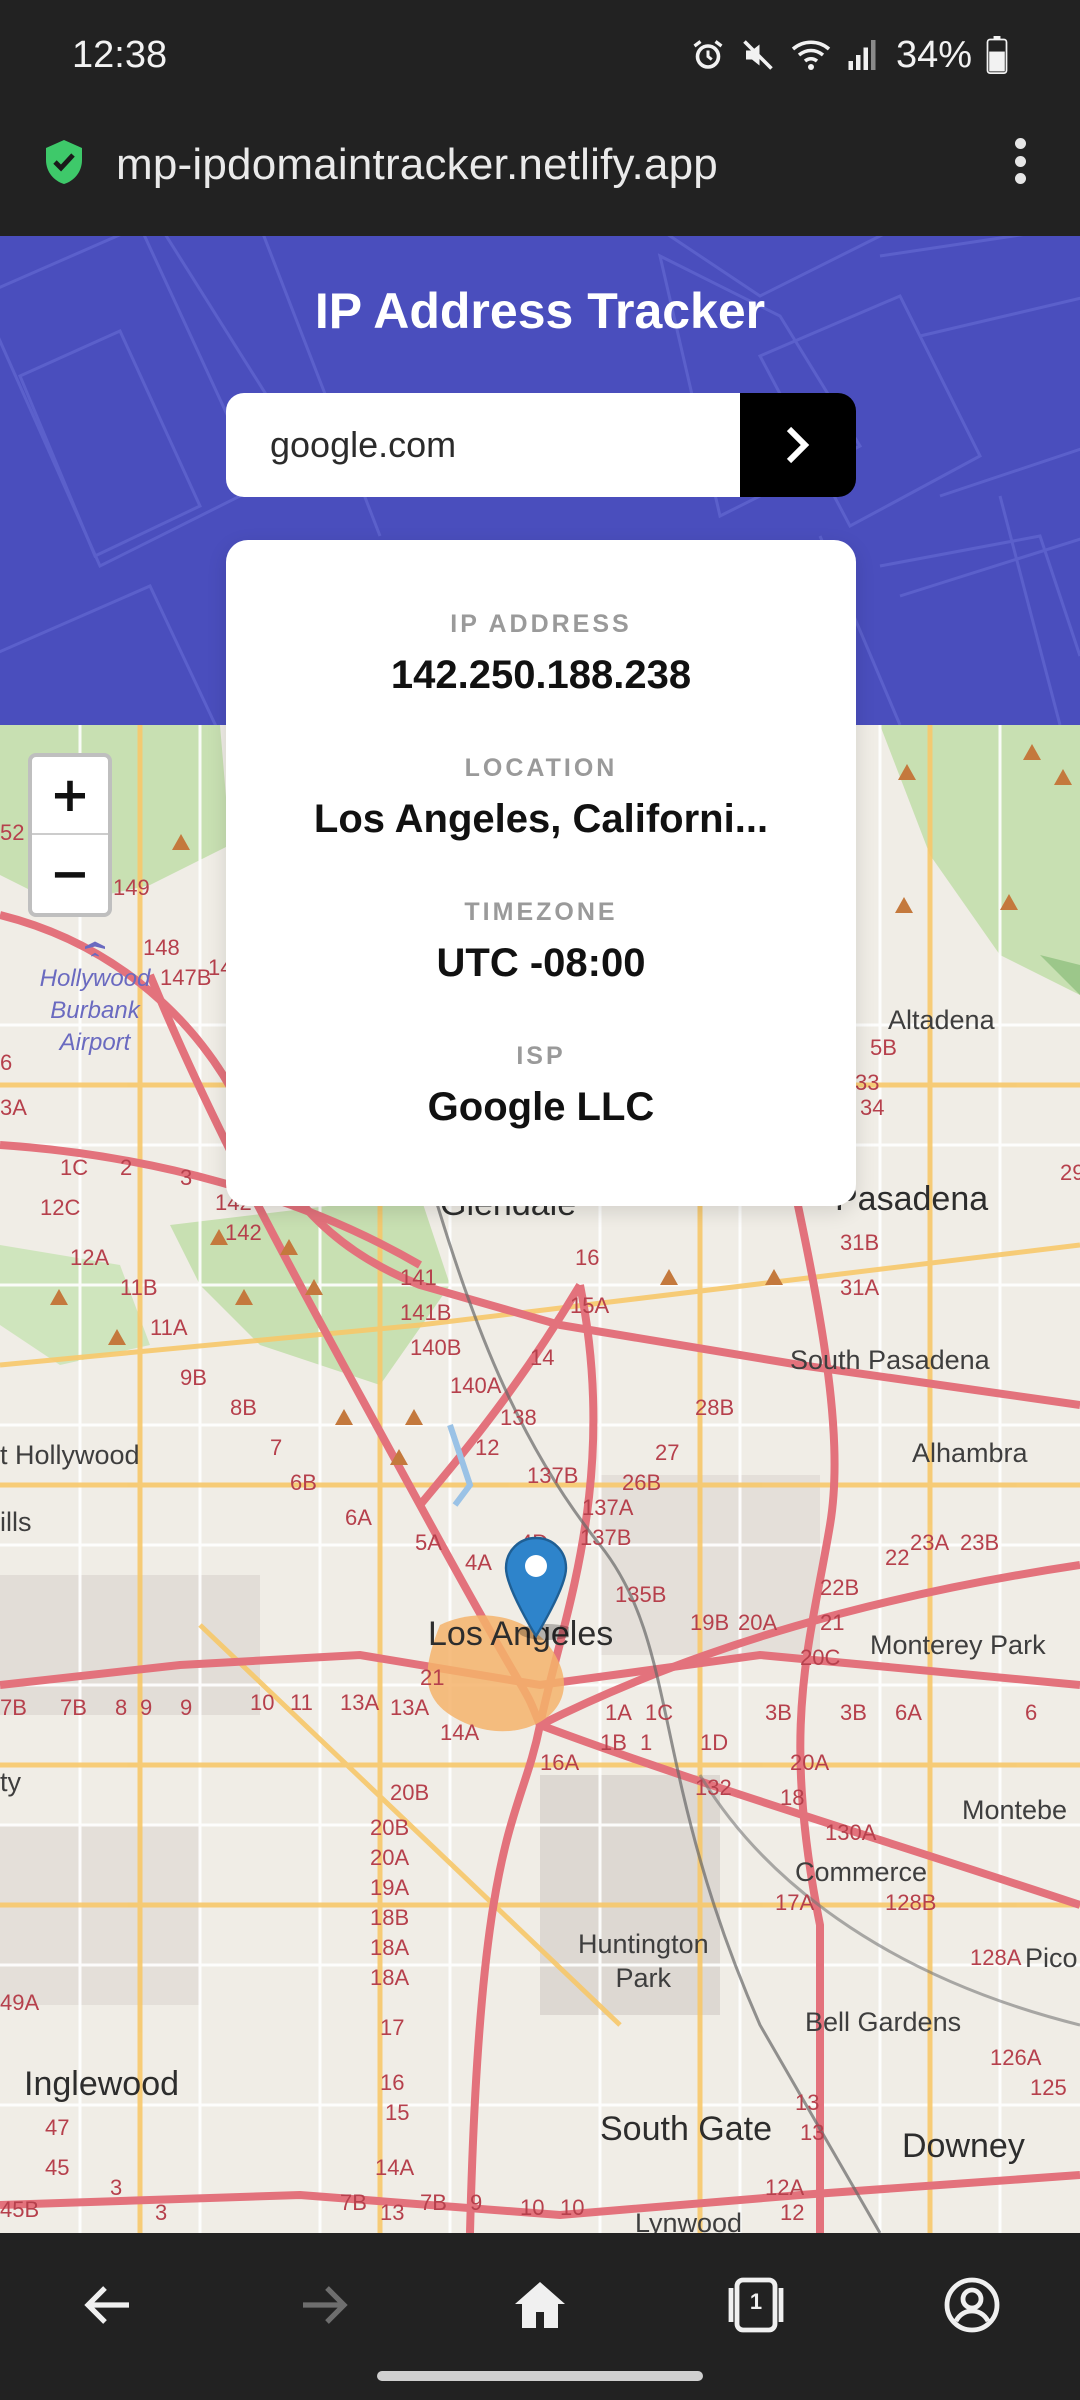  I want to click on tabs-count: 1, so click(756, 2301).